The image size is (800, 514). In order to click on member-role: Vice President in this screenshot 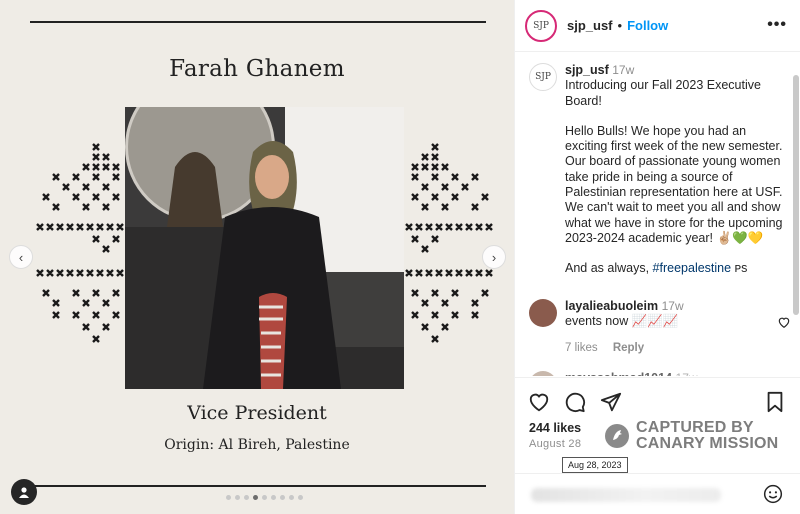, I will do `click(257, 413)`.